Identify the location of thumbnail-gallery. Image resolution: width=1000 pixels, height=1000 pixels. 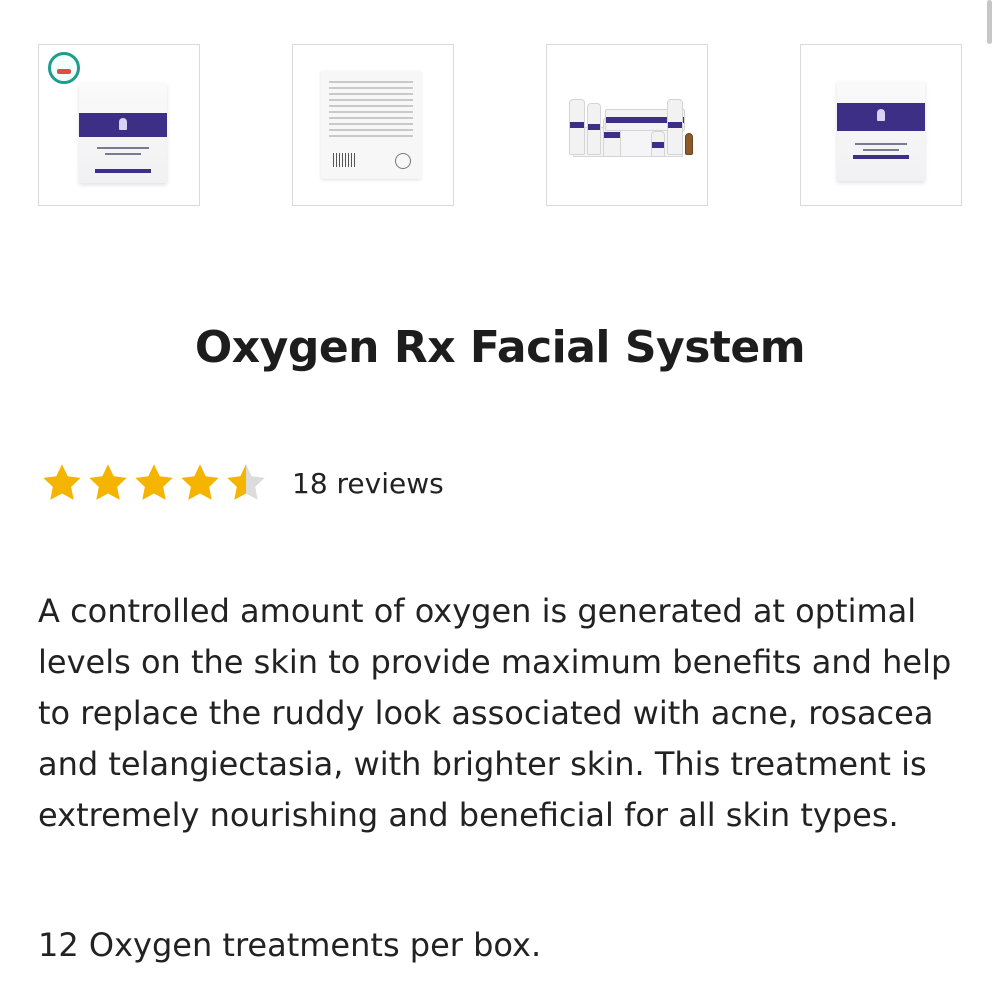
(500, 125).